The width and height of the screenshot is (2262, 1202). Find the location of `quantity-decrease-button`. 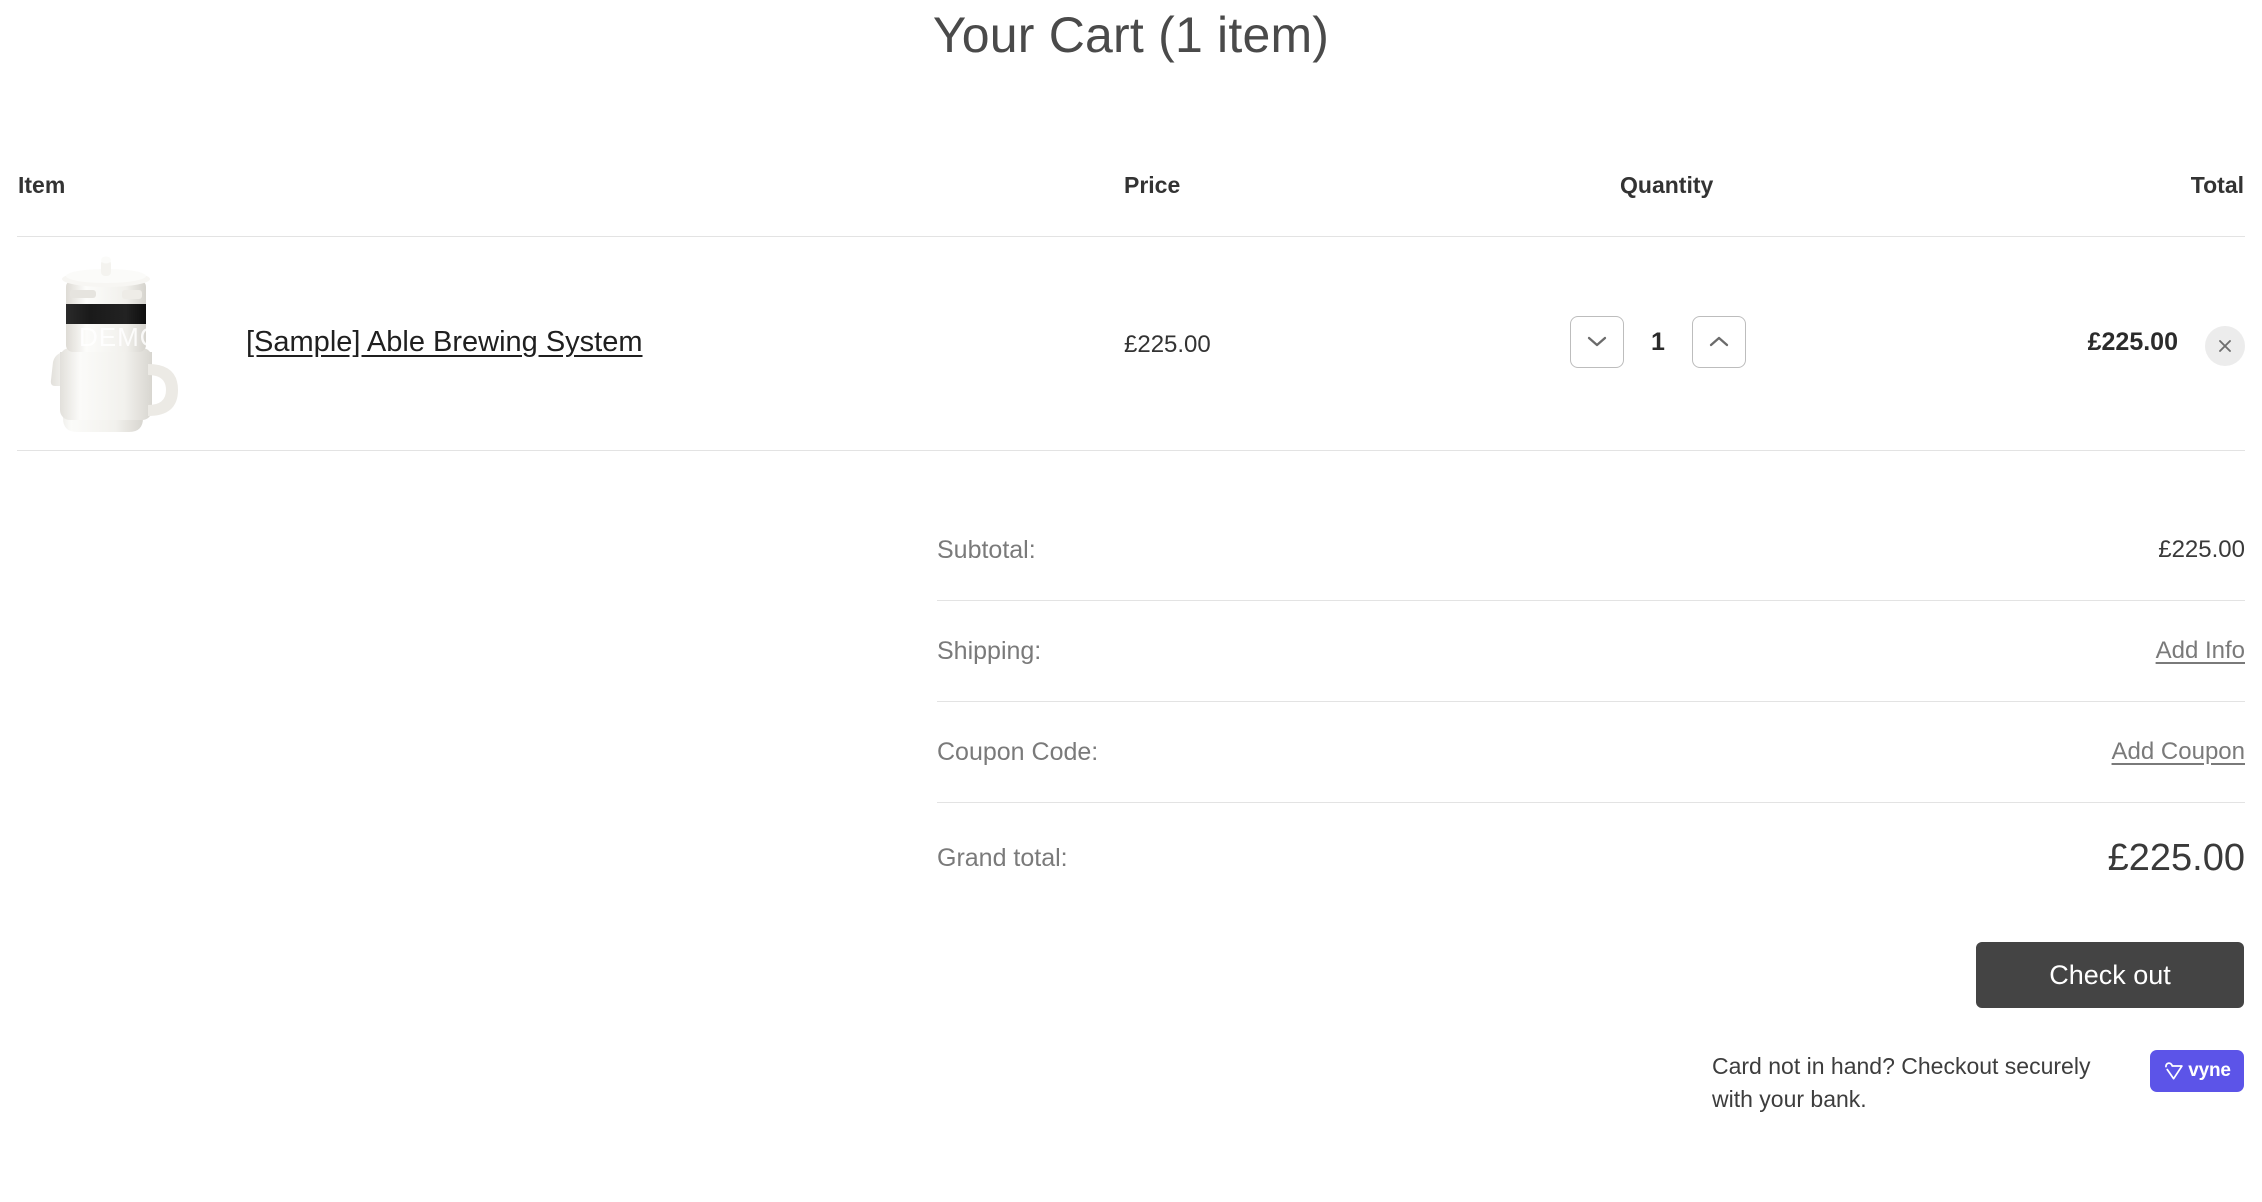

quantity-decrease-button is located at coordinates (1597, 342).